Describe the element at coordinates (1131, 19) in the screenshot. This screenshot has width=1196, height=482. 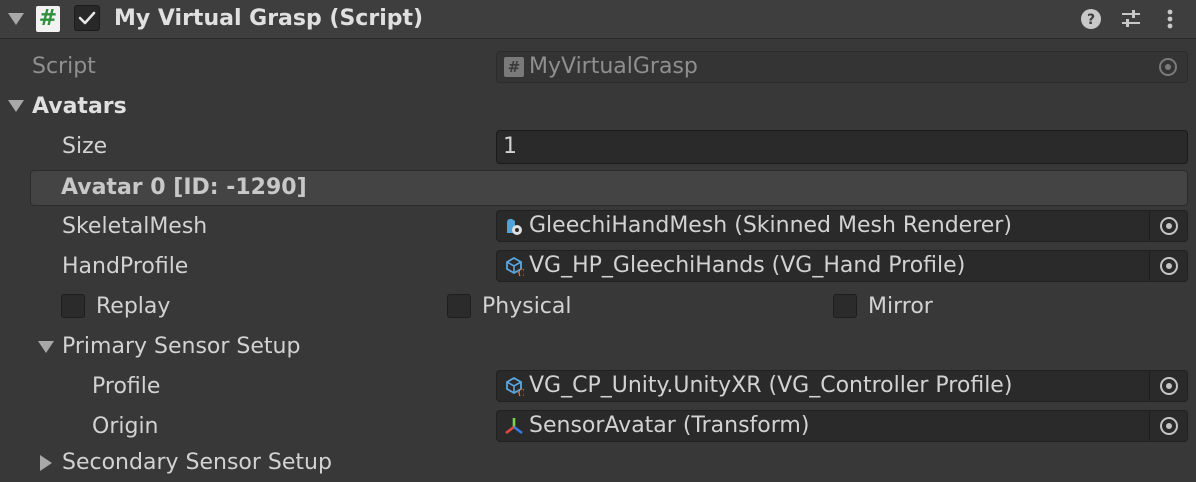
I see `preset-icon` at that location.